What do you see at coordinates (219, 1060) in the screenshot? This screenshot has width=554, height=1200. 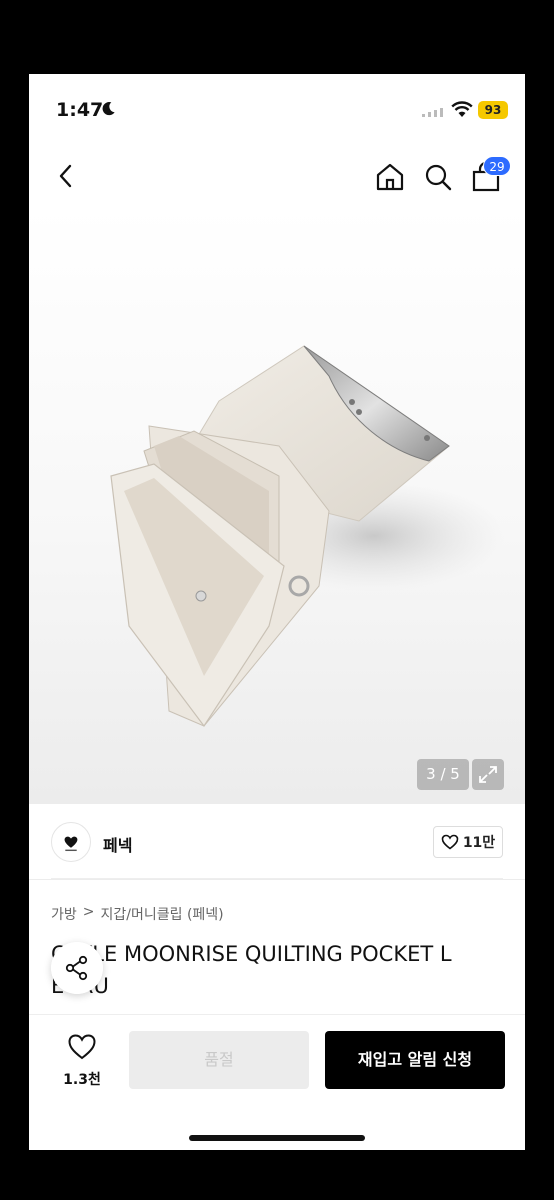 I see `soldout-button: 품절` at bounding box center [219, 1060].